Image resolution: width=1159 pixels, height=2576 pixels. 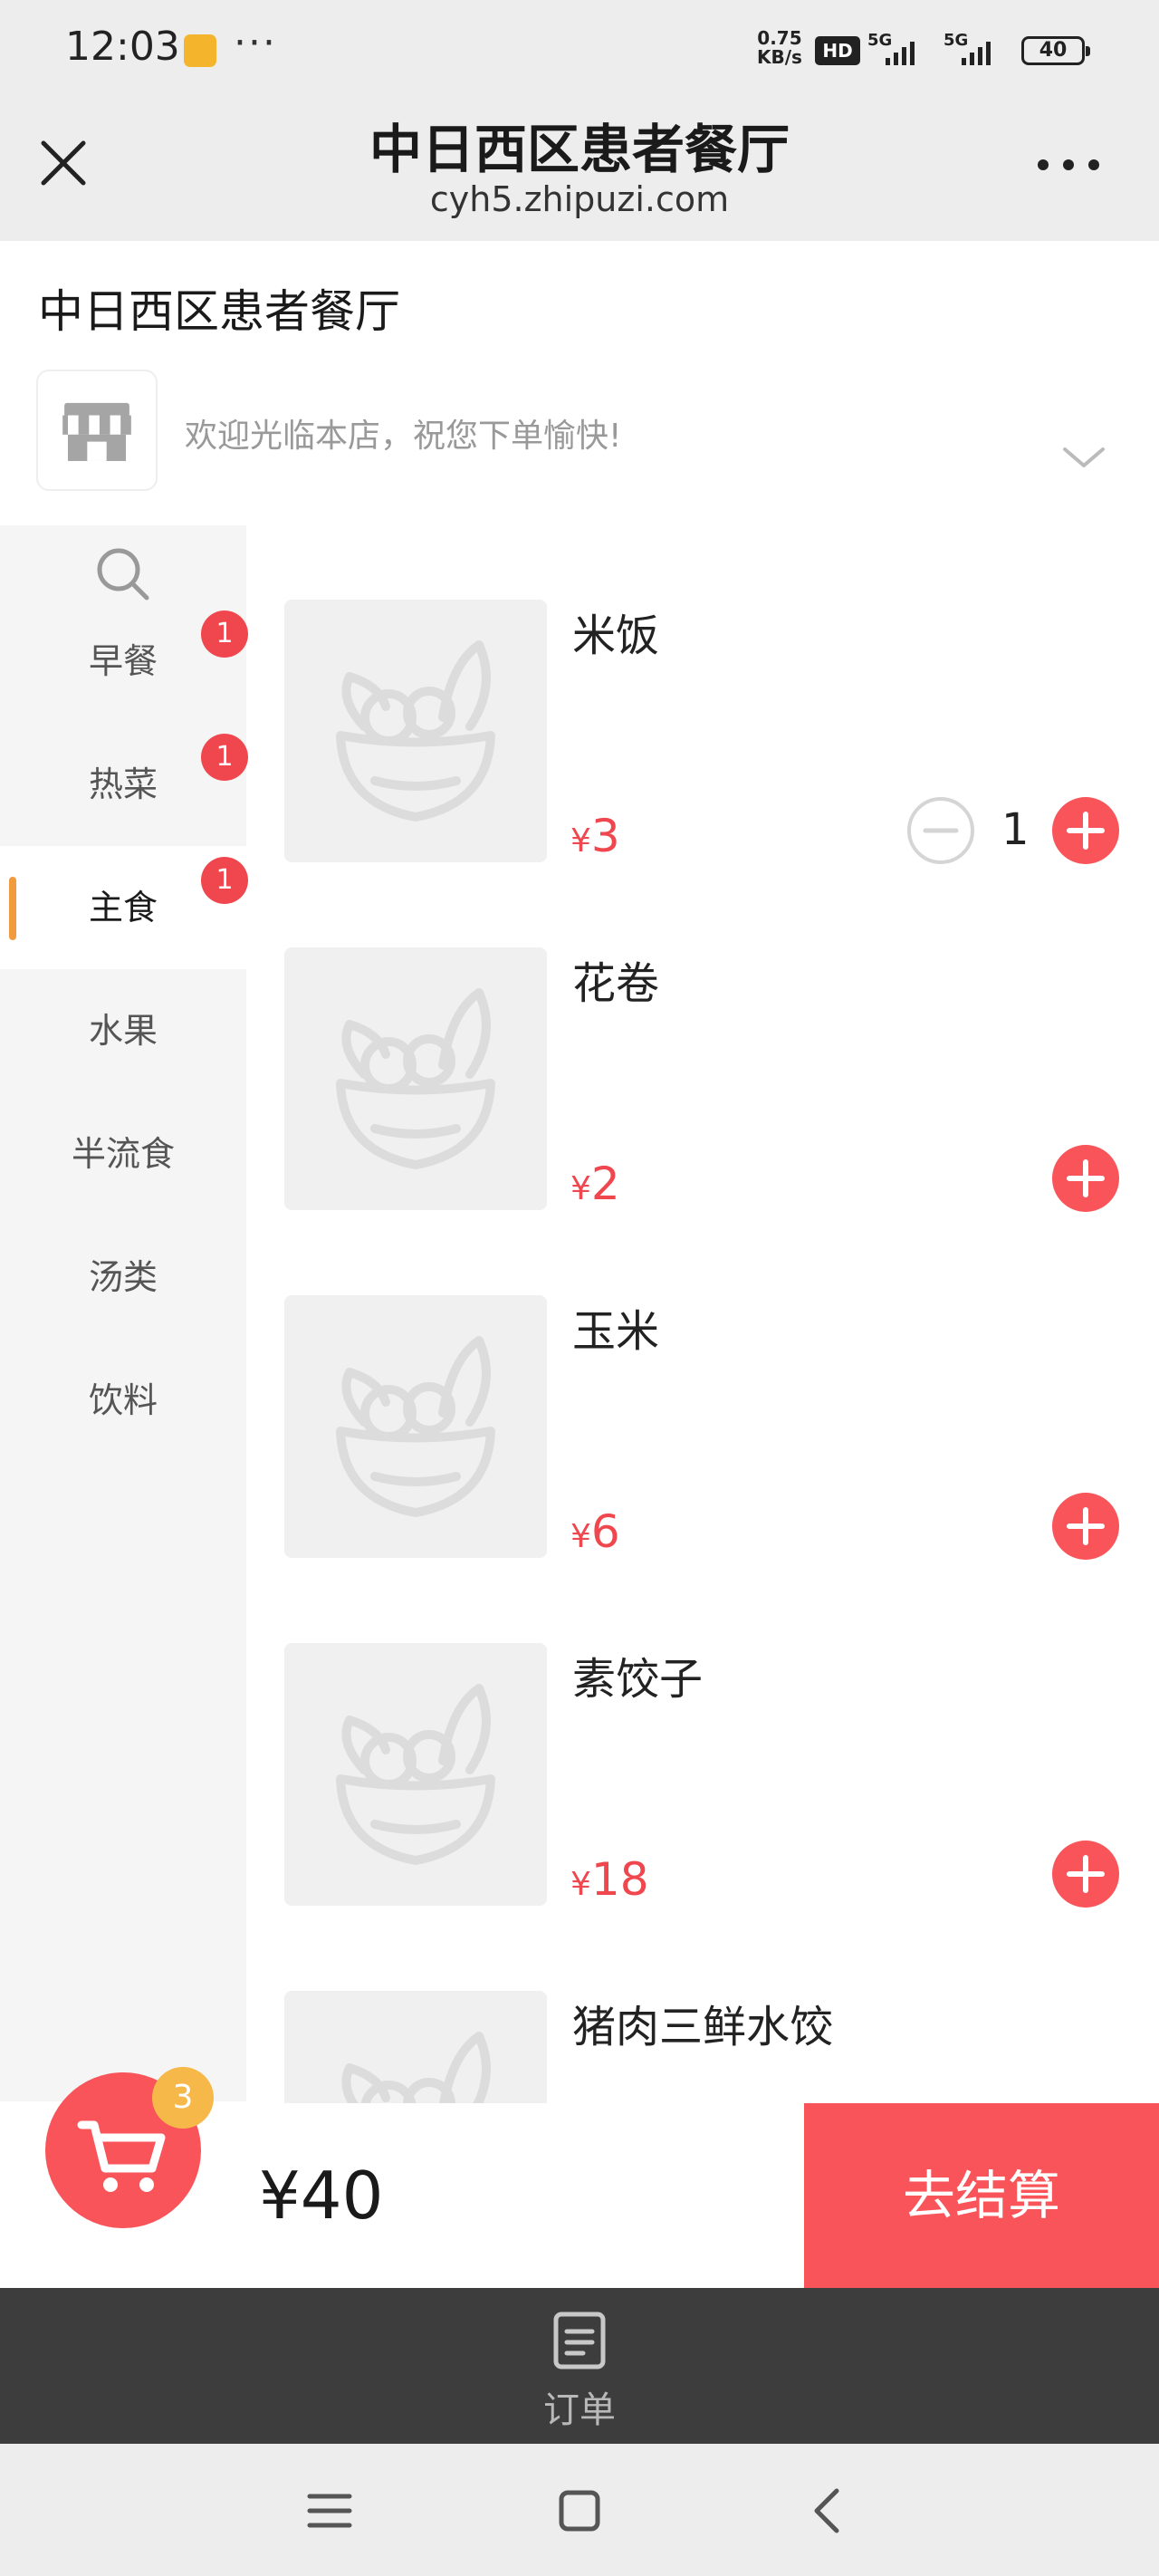 What do you see at coordinates (579, 2177) in the screenshot?
I see `cart-bar: 3 ¥40 去结算` at bounding box center [579, 2177].